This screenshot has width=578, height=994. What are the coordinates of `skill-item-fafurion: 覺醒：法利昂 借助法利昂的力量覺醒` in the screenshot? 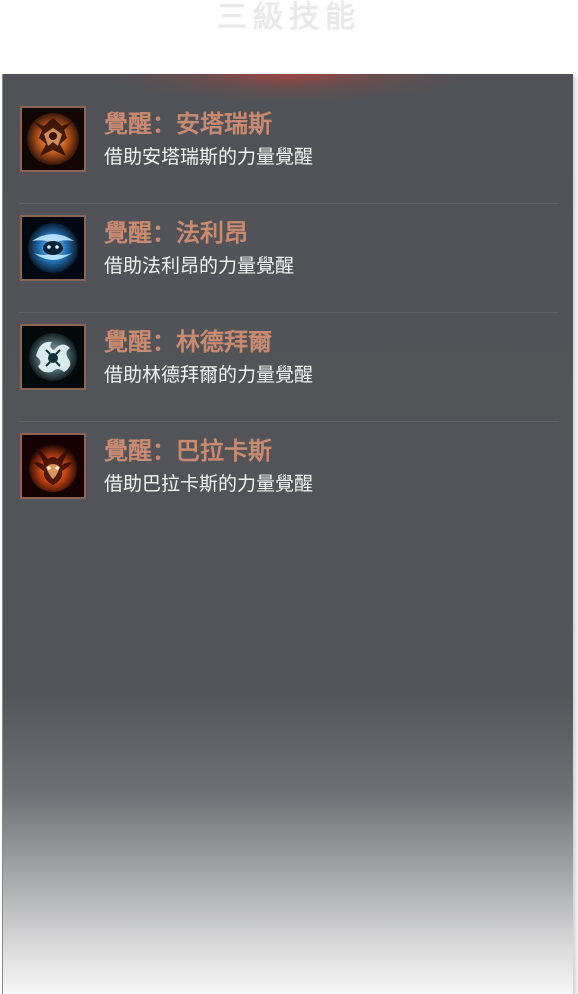 It's located at (289, 259).